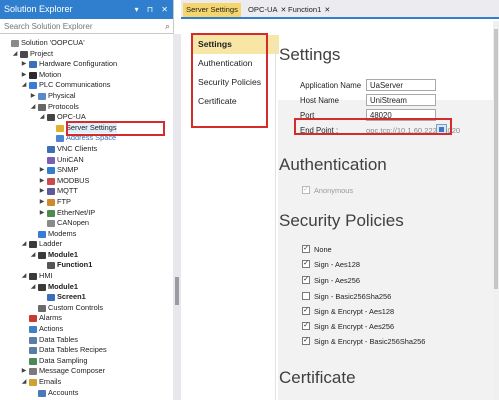 This screenshot has width=499, height=400. I want to click on tree-node: ▶ Physical, so click(85, 96).